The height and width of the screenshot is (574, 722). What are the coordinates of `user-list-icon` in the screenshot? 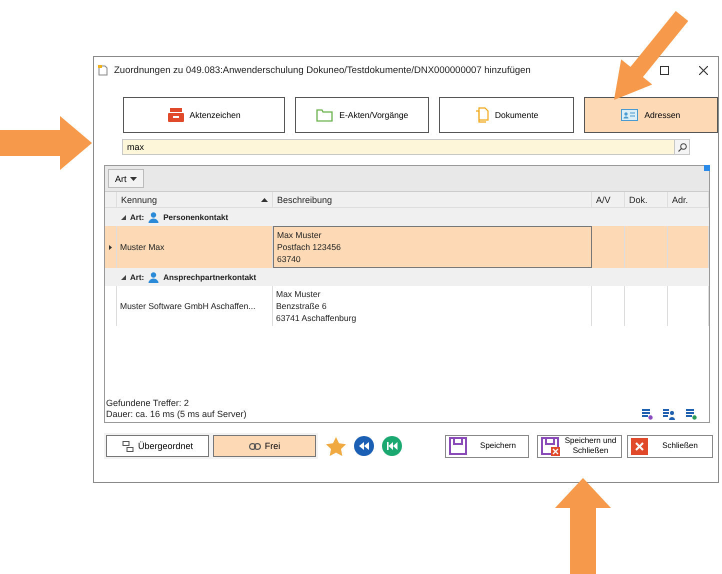 It's located at (669, 414).